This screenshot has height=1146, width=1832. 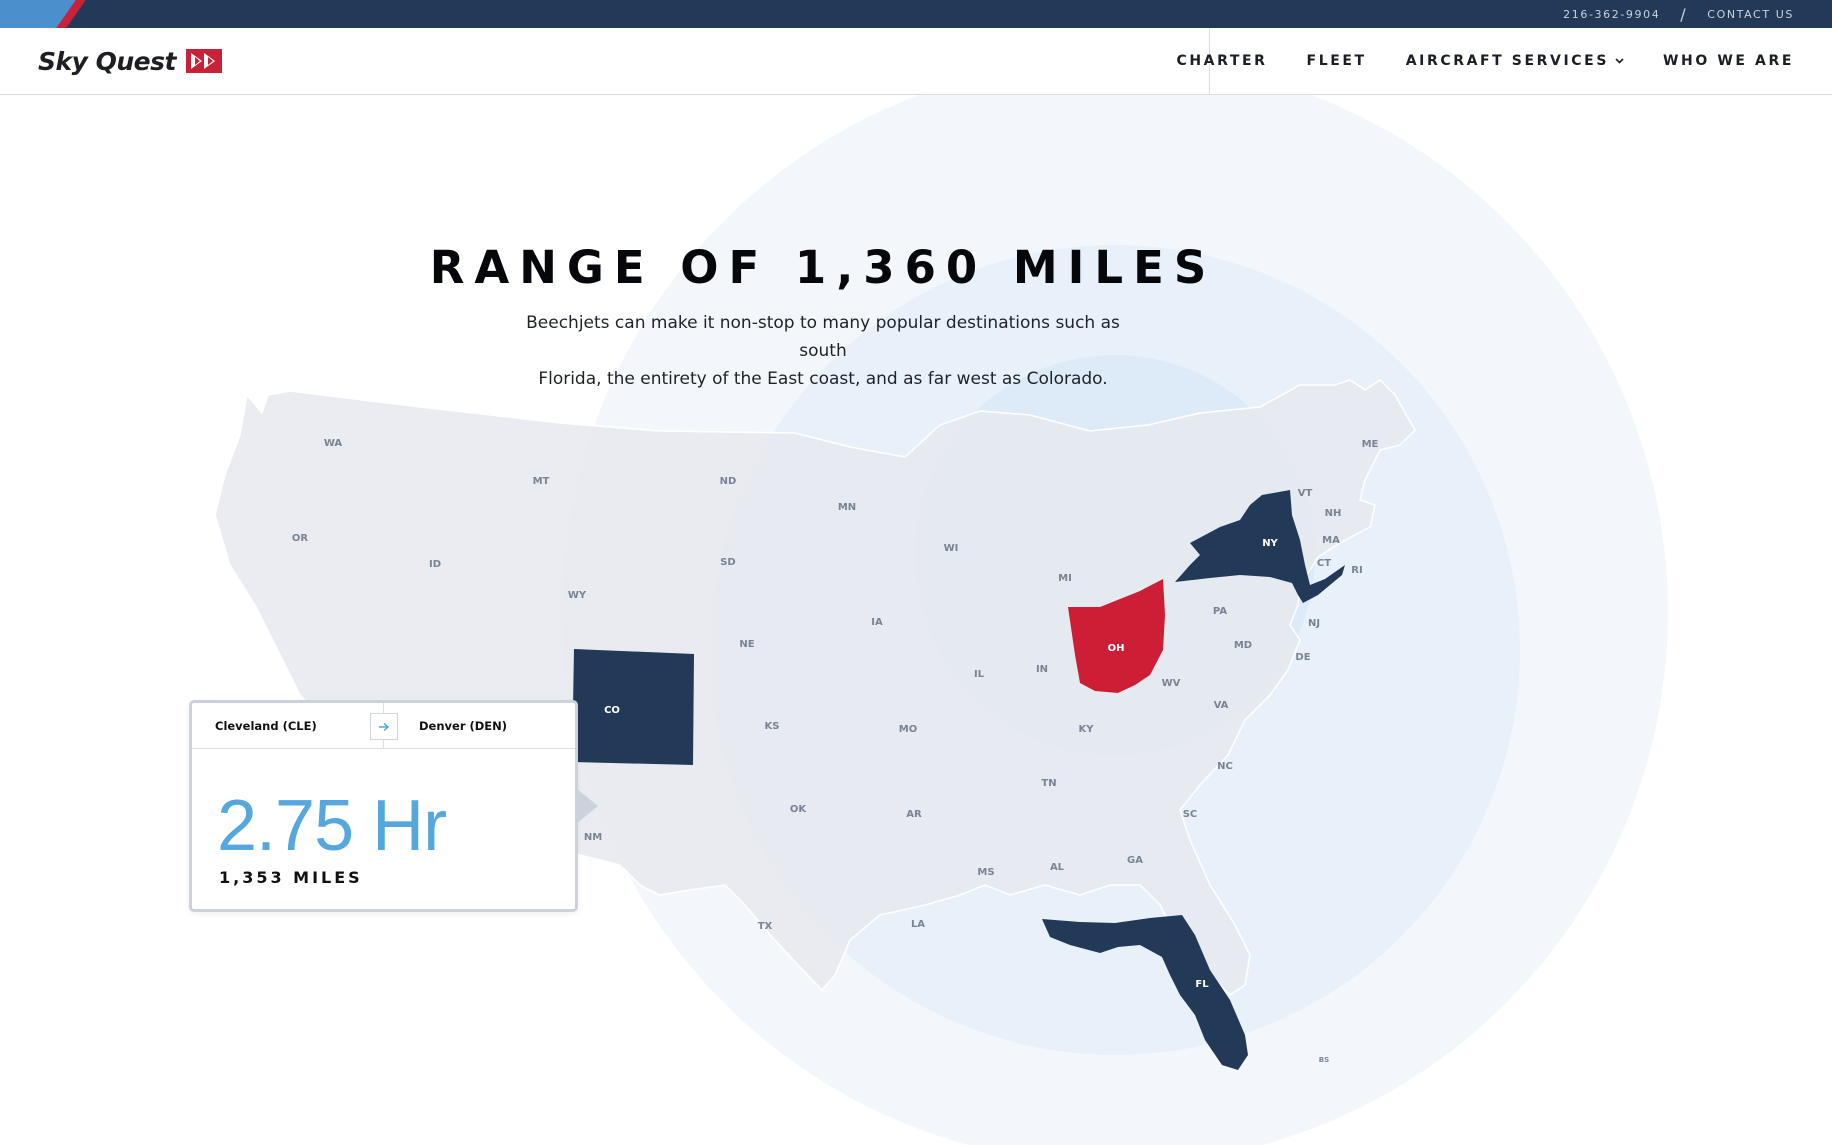 What do you see at coordinates (333, 443) in the screenshot?
I see `label-wa: WA` at bounding box center [333, 443].